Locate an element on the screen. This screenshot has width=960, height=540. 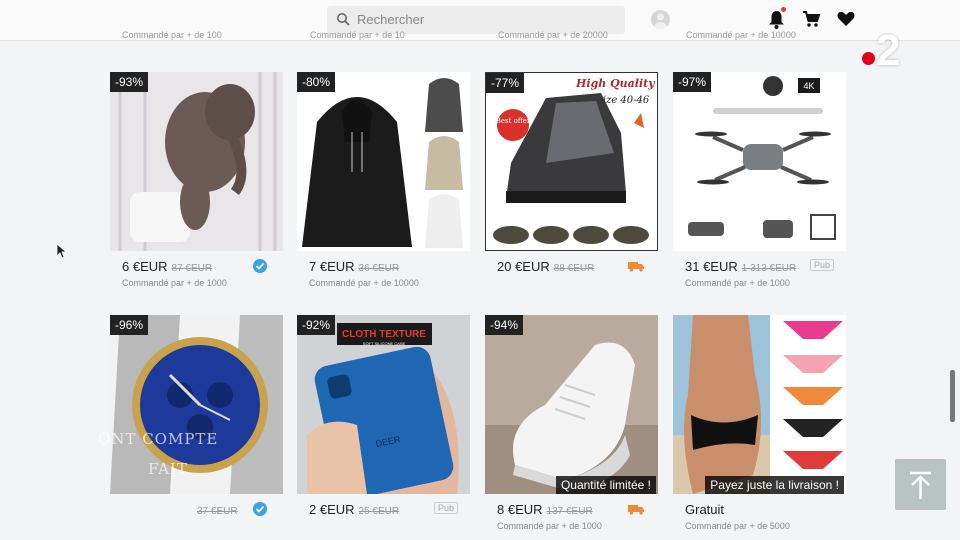
price: 20 €EUR is located at coordinates (523, 266).